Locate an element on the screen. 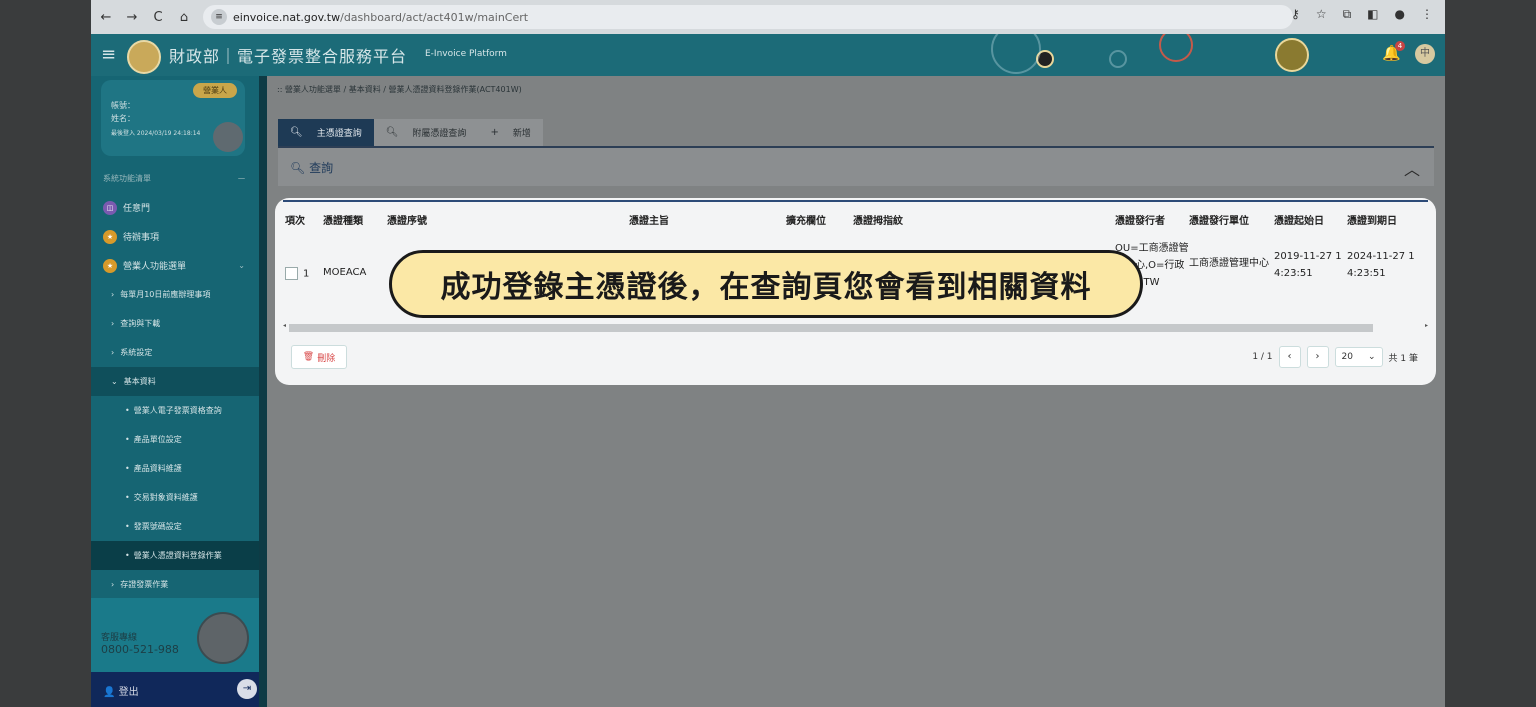  user-avatar: 中 is located at coordinates (1425, 54).